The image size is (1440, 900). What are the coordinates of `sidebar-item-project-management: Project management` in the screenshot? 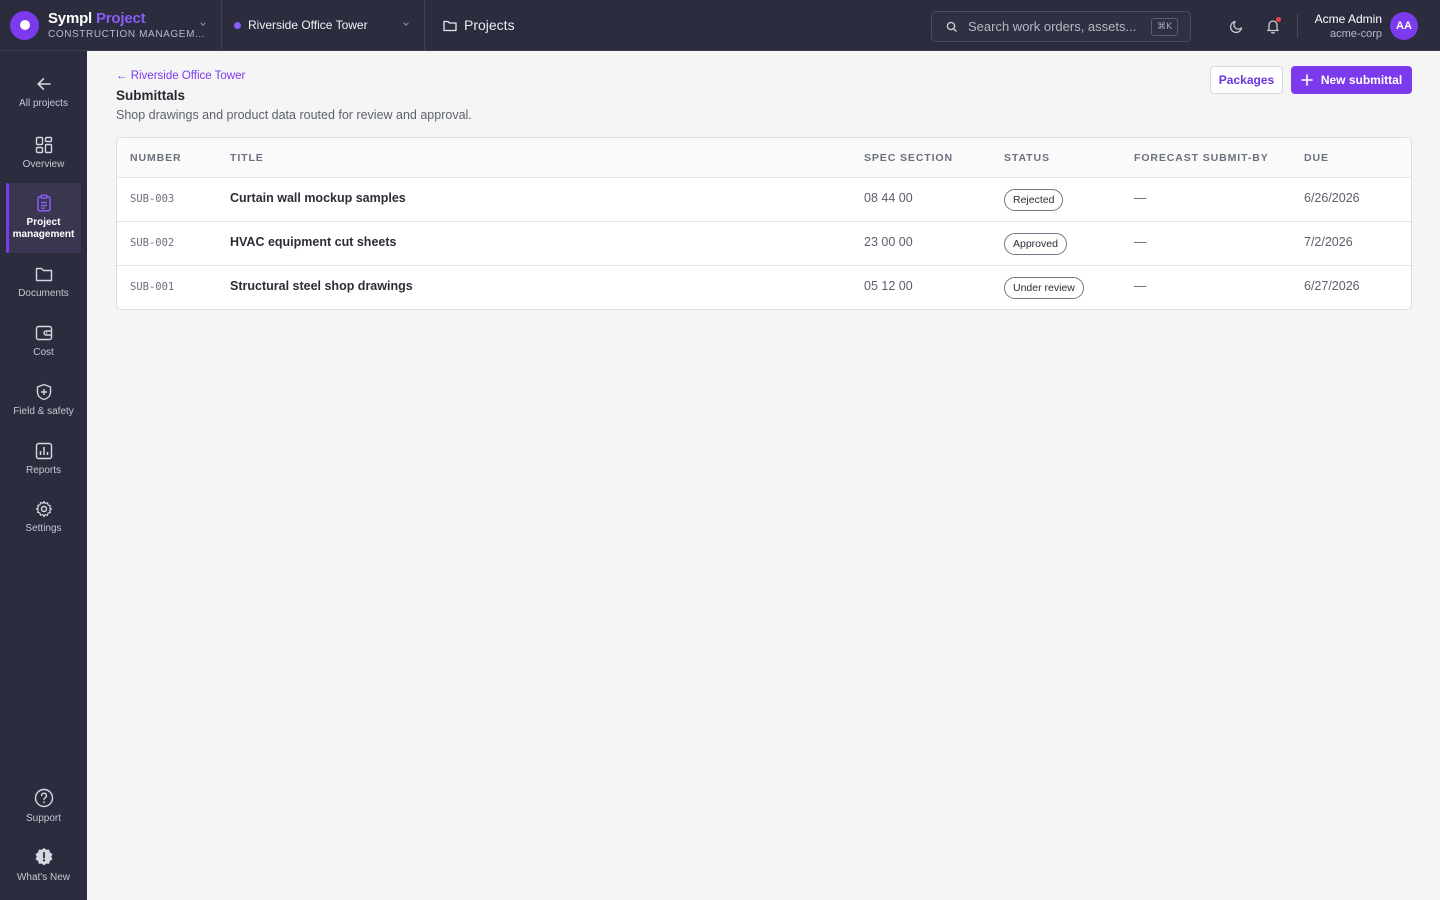 It's located at (43, 218).